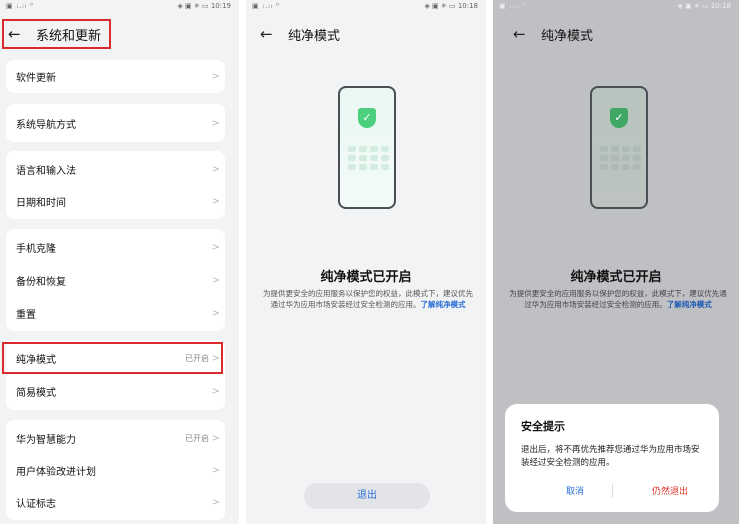 The image size is (739, 524). What do you see at coordinates (41, 282) in the screenshot?
I see `settings-item-label: 备份和恢复` at bounding box center [41, 282].